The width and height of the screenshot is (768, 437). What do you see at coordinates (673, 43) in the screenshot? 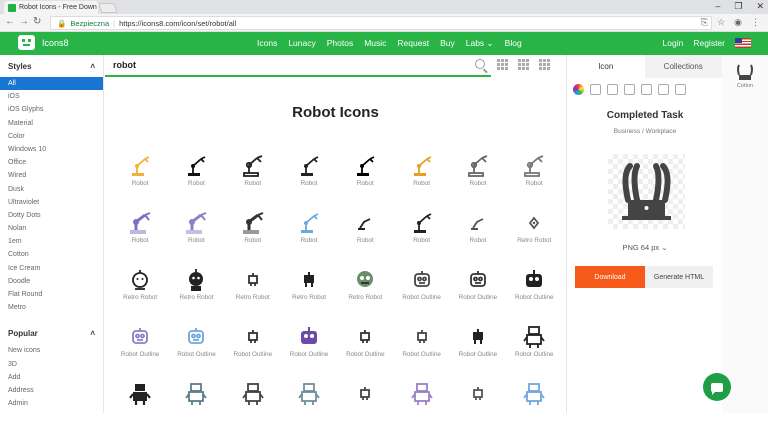
I see `login-link: Login` at bounding box center [673, 43].